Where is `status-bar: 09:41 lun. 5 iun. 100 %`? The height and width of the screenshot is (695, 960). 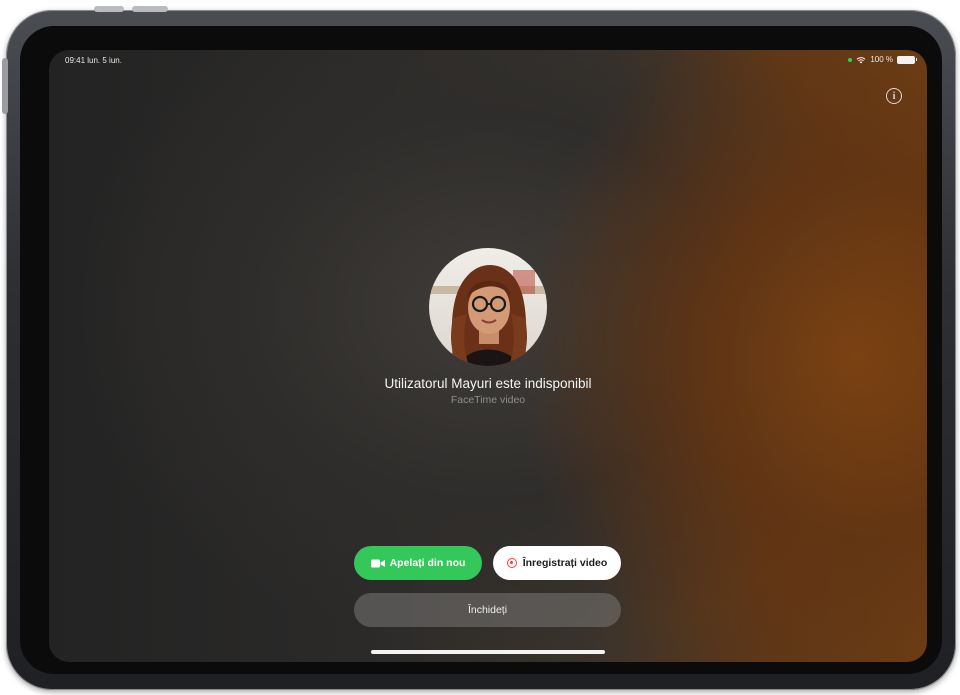
status-bar: 09:41 lun. 5 iun. 100 % is located at coordinates (488, 61).